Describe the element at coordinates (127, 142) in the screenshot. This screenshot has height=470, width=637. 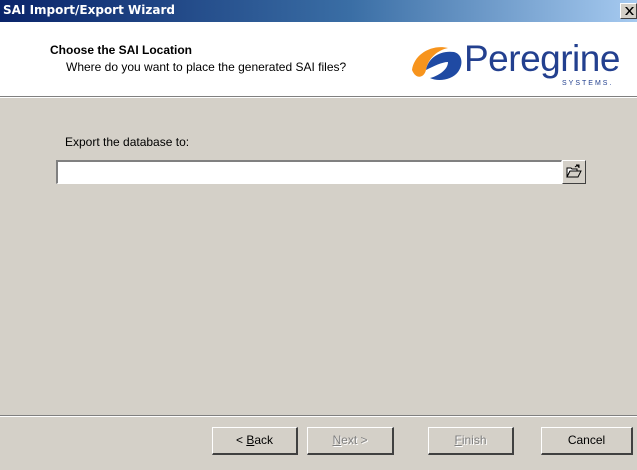
I see `export-label: Export the database to:` at that location.